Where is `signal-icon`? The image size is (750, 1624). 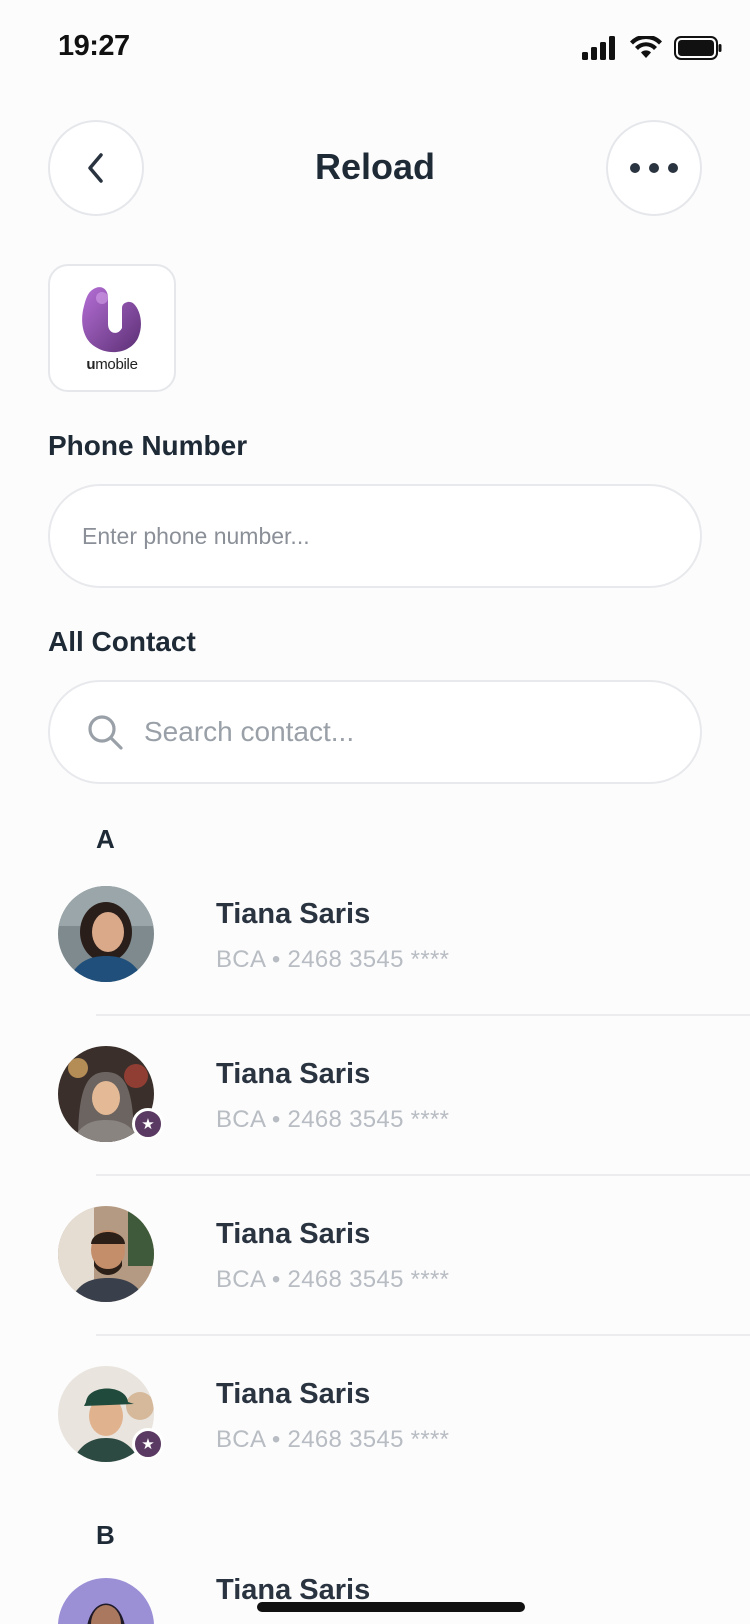
signal-icon is located at coordinates (598, 48).